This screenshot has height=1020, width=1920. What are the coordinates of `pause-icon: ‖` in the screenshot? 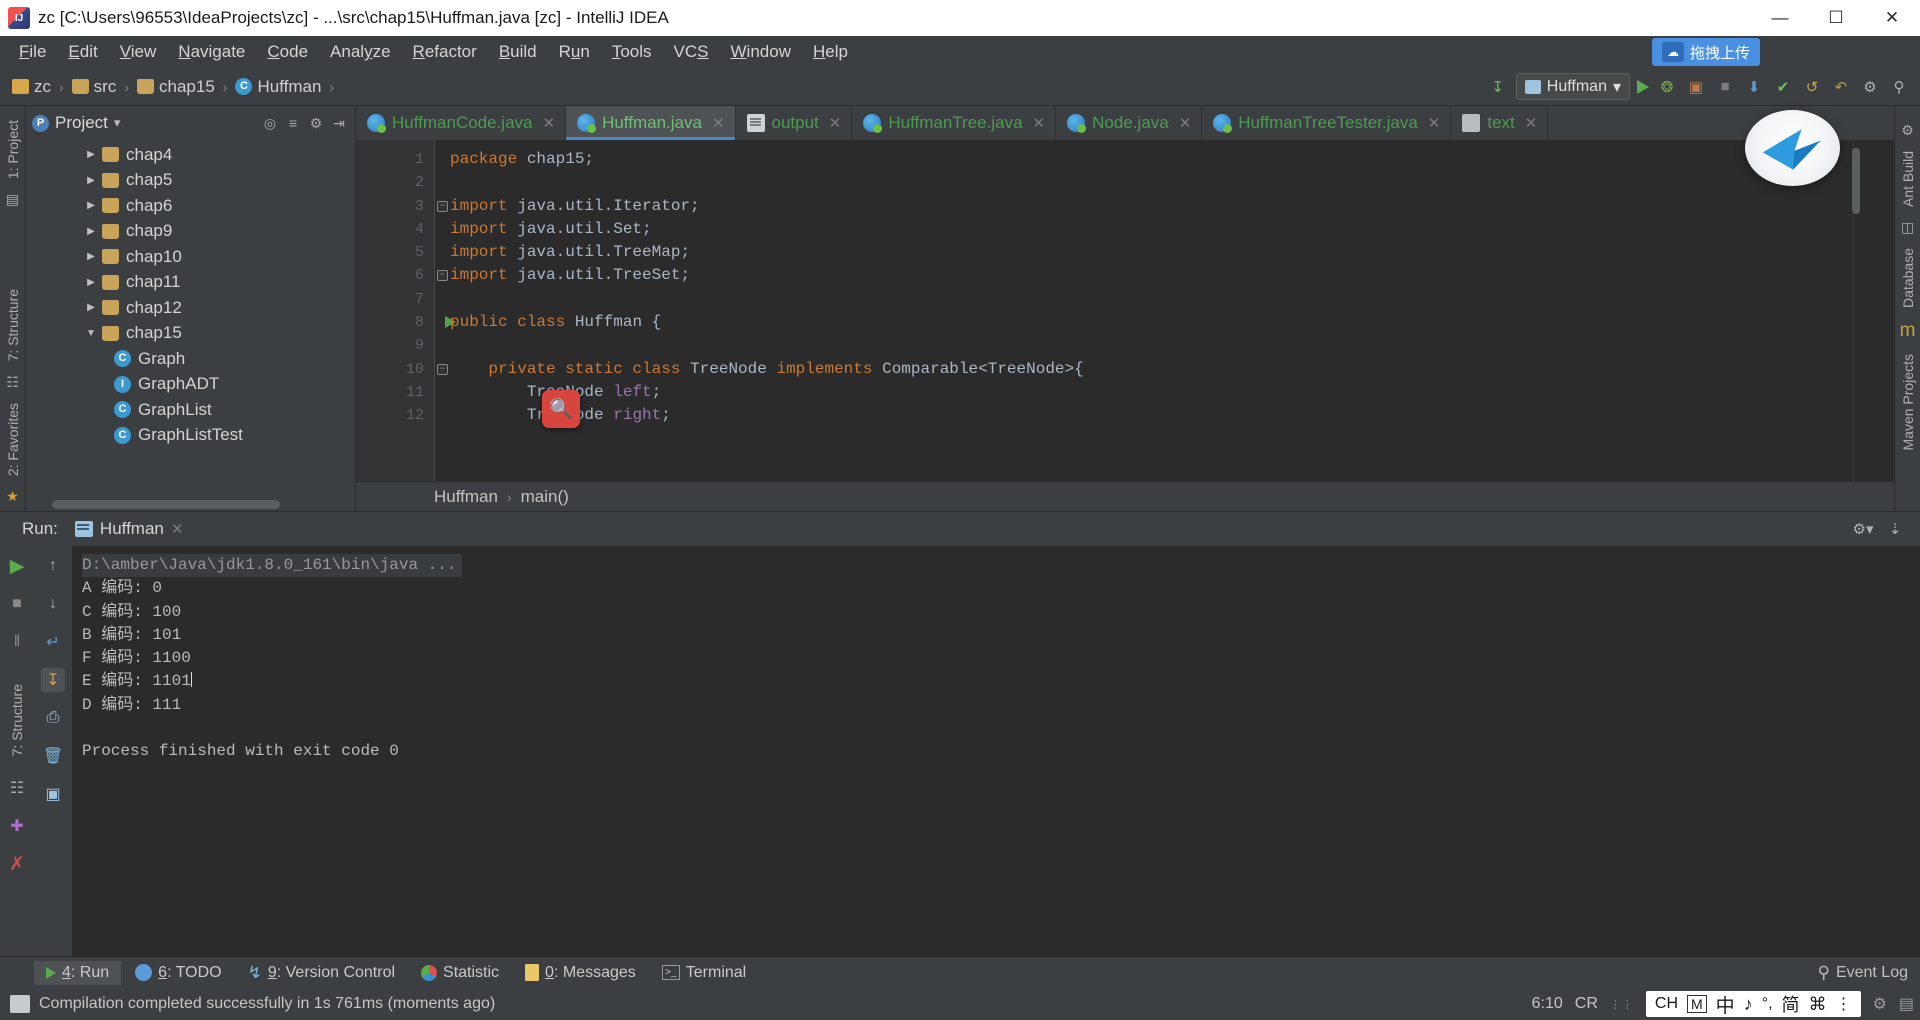 It's located at (17, 642).